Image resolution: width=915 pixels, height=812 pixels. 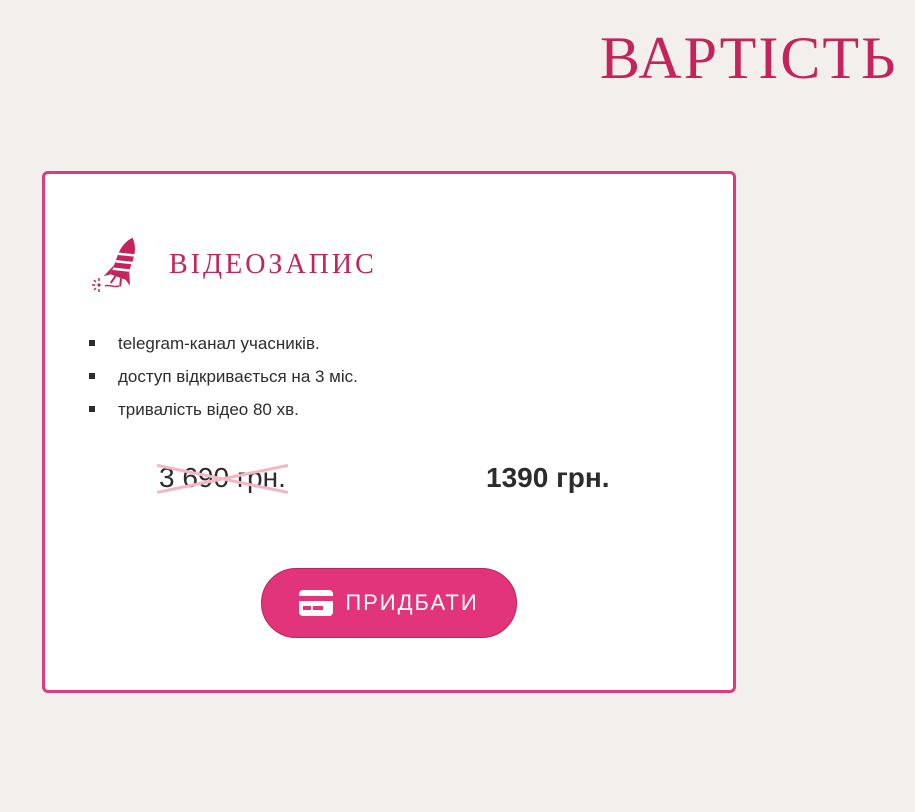 What do you see at coordinates (208, 409) in the screenshot?
I see `feature-text: тривалість відео 80 хв.` at bounding box center [208, 409].